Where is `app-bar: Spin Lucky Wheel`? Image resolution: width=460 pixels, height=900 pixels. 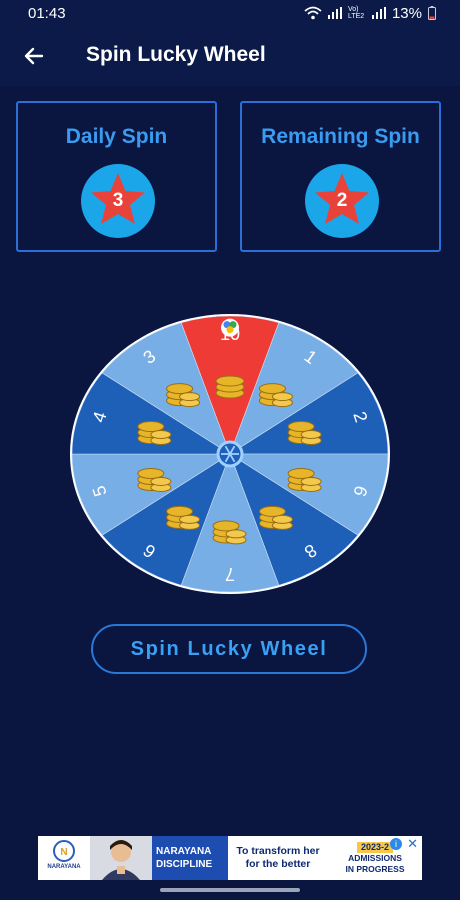
app-bar: Spin Lucky Wheel is located at coordinates (230, 56).